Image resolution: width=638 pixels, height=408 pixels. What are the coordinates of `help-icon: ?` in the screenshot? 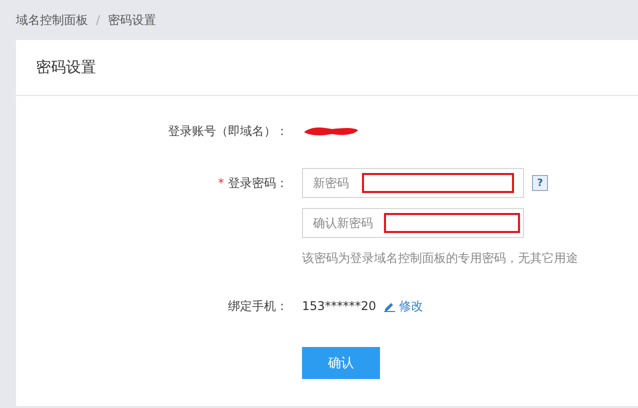 It's located at (540, 183).